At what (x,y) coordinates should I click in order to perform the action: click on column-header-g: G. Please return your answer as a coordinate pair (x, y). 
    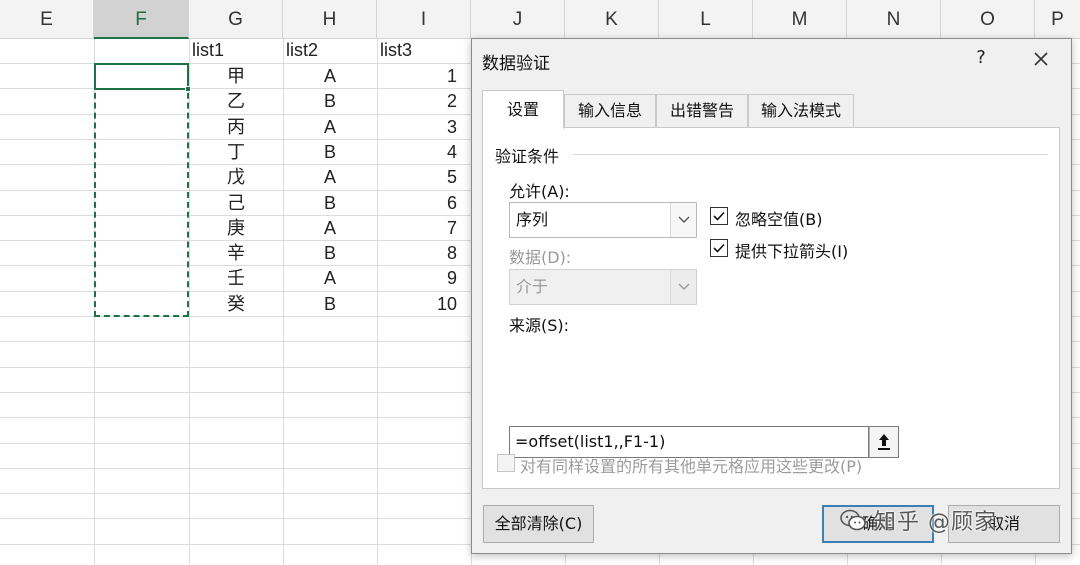
    Looking at the image, I should click on (236, 19).